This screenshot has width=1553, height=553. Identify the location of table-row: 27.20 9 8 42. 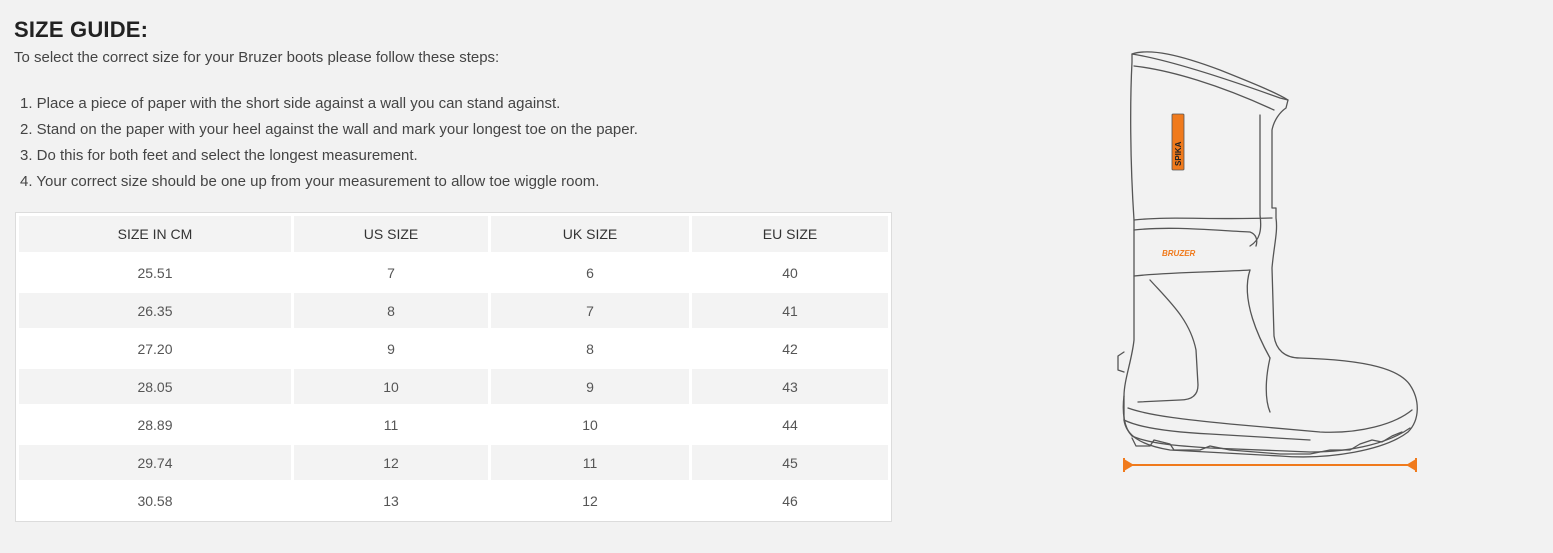
(453, 348).